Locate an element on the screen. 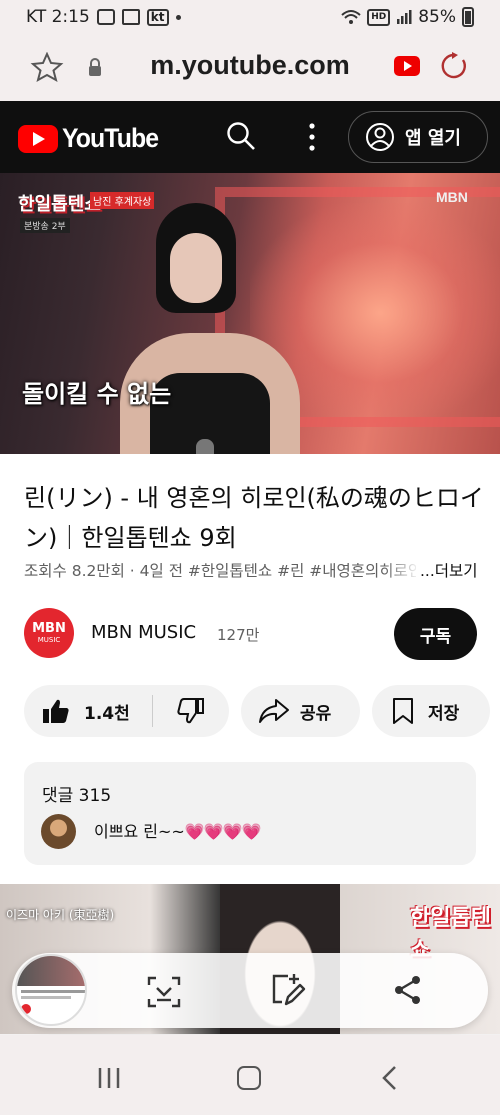 This screenshot has width=500, height=1115. youtube-header: YouTube 앱 열기 is located at coordinates (250, 137).